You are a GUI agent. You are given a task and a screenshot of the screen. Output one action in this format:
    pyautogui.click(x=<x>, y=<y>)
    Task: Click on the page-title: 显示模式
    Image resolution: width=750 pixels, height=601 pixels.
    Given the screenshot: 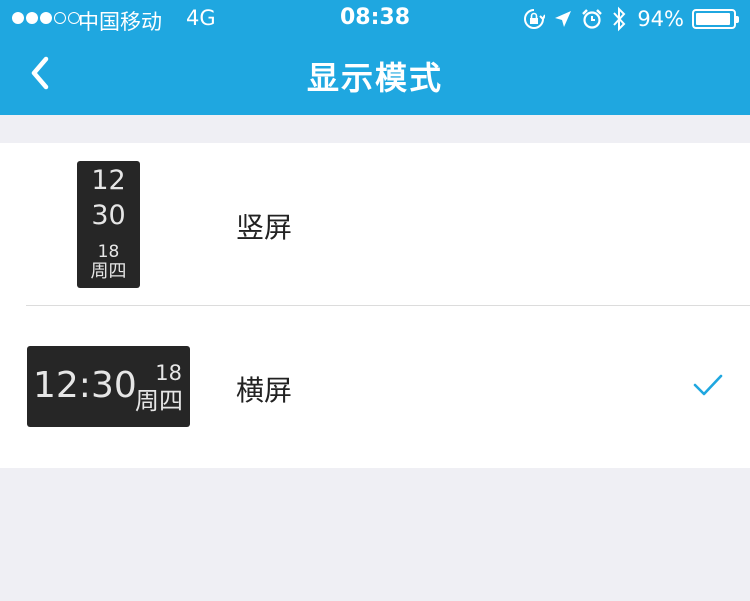 What is the action you would take?
    pyautogui.click(x=374, y=78)
    